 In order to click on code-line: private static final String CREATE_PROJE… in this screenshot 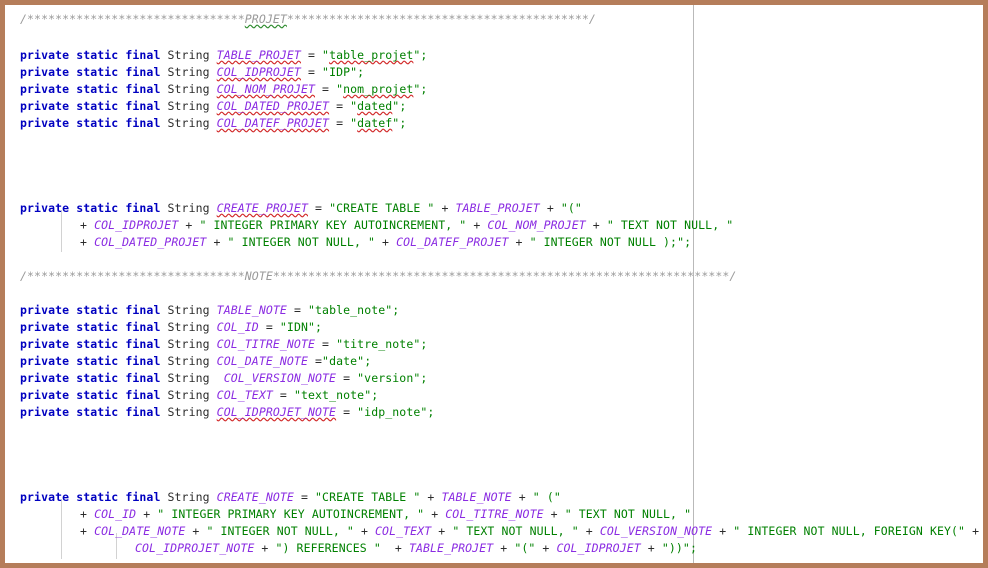, I will do `click(301, 208)`.